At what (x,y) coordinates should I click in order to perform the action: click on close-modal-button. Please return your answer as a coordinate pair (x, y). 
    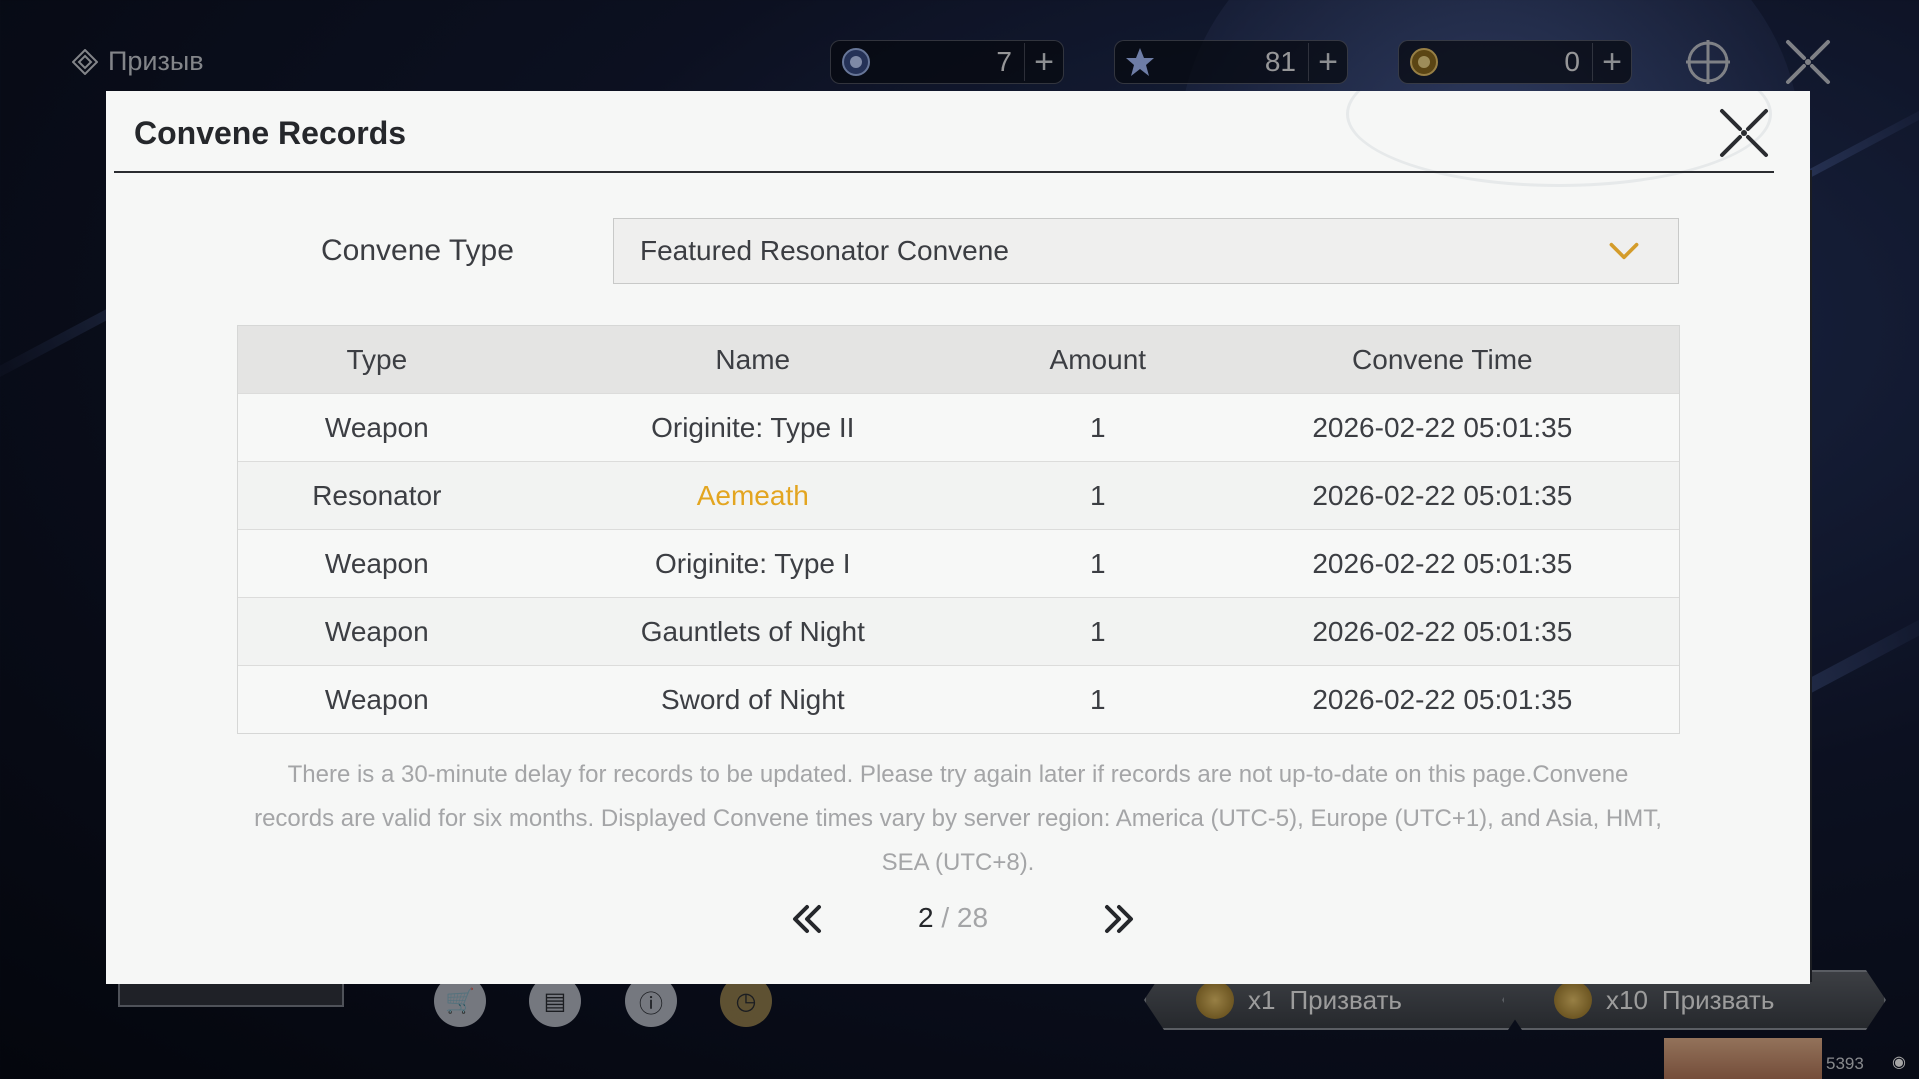
    Looking at the image, I should click on (1744, 133).